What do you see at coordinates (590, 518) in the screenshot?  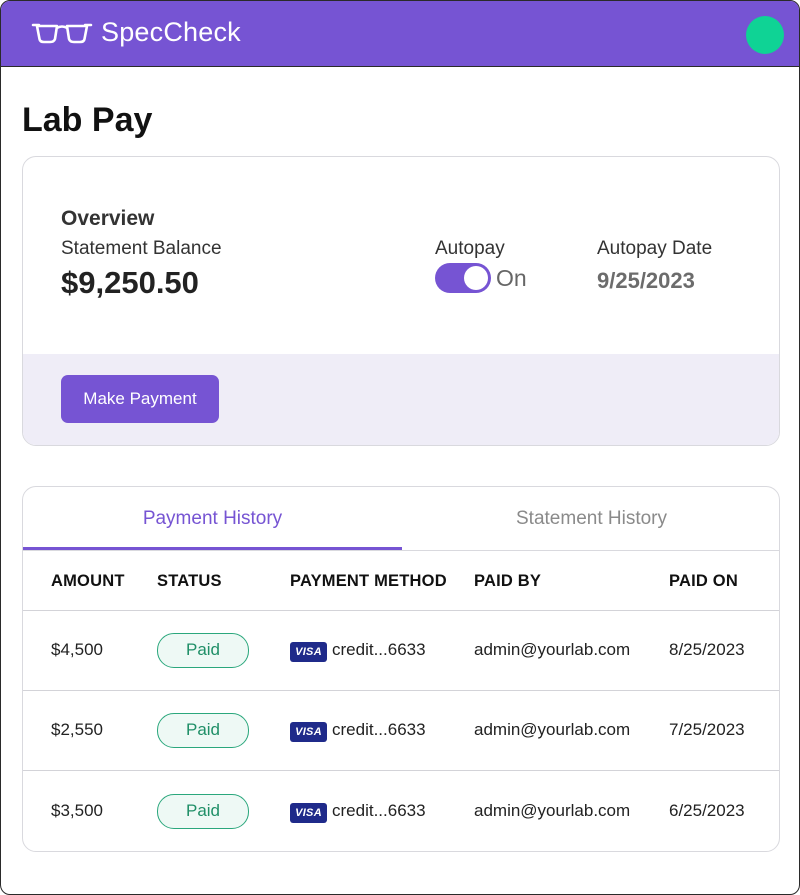 I see `tab-statement-history: Statement History` at bounding box center [590, 518].